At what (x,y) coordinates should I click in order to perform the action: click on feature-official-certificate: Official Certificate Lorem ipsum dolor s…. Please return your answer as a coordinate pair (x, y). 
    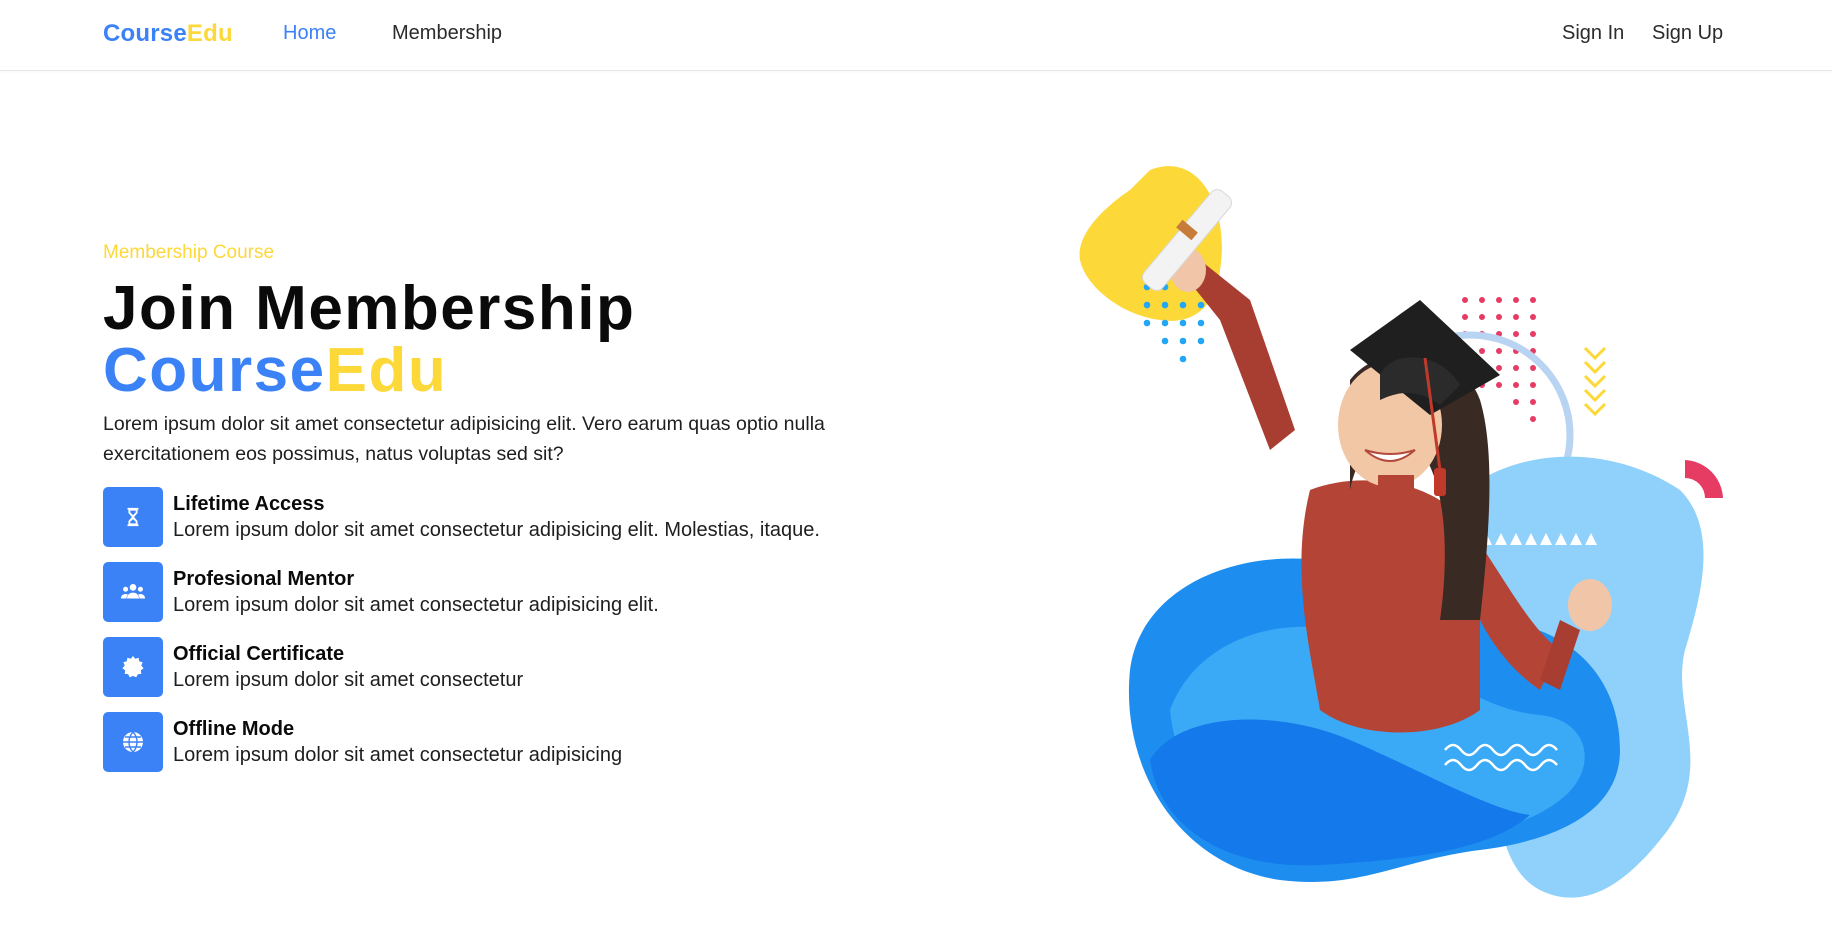
    Looking at the image, I should click on (493, 667).